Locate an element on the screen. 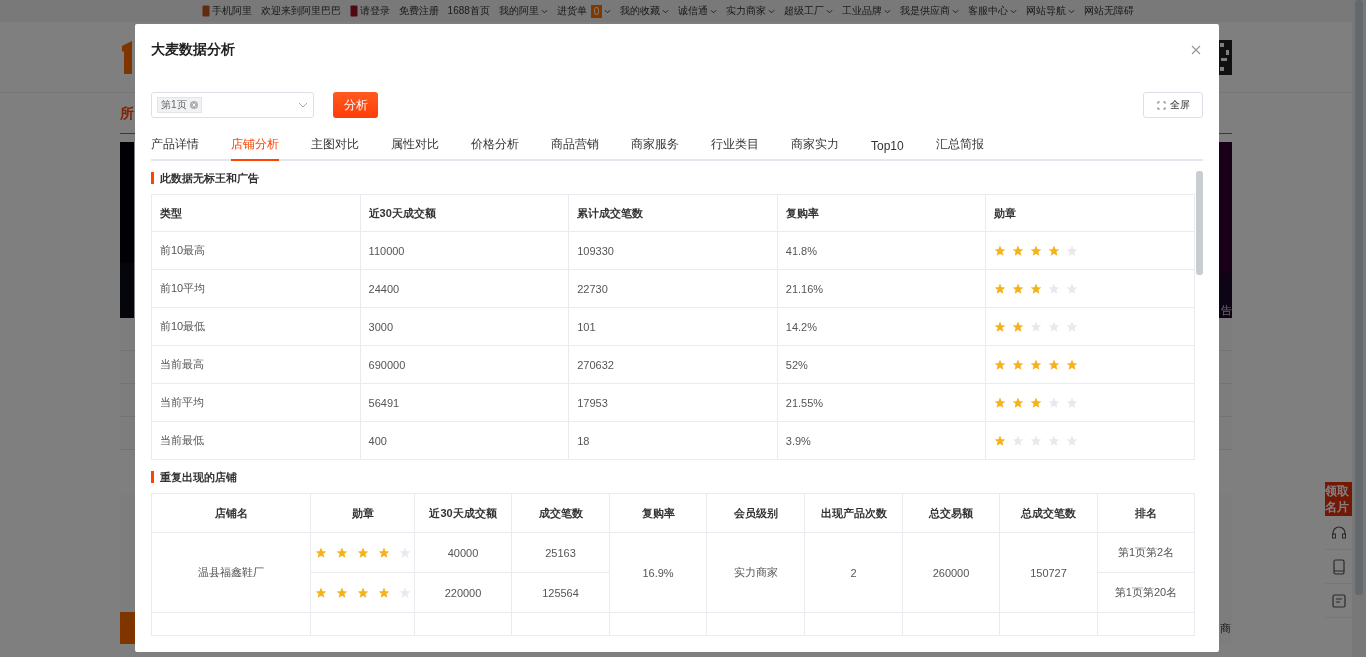 The height and width of the screenshot is (657, 1366). table-cell: 52% is located at coordinates (881, 364).